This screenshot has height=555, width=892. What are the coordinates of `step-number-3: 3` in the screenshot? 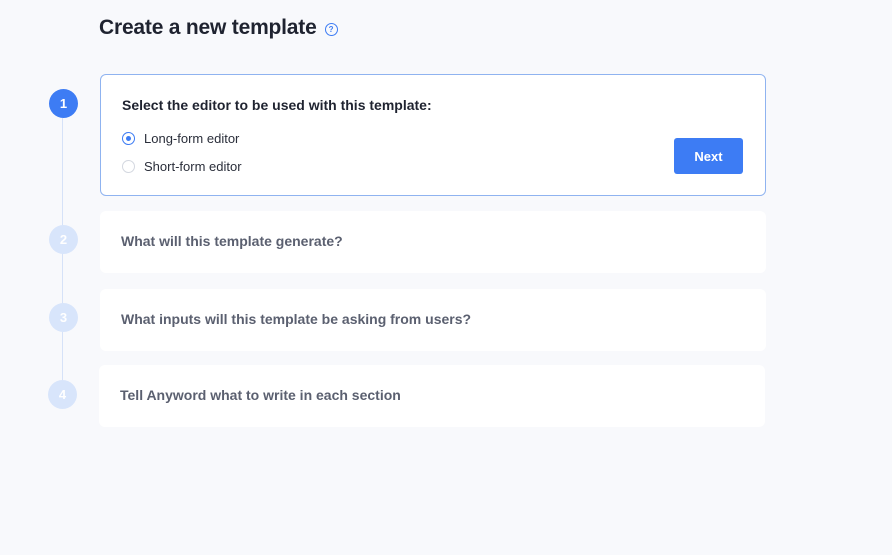 It's located at (63, 317).